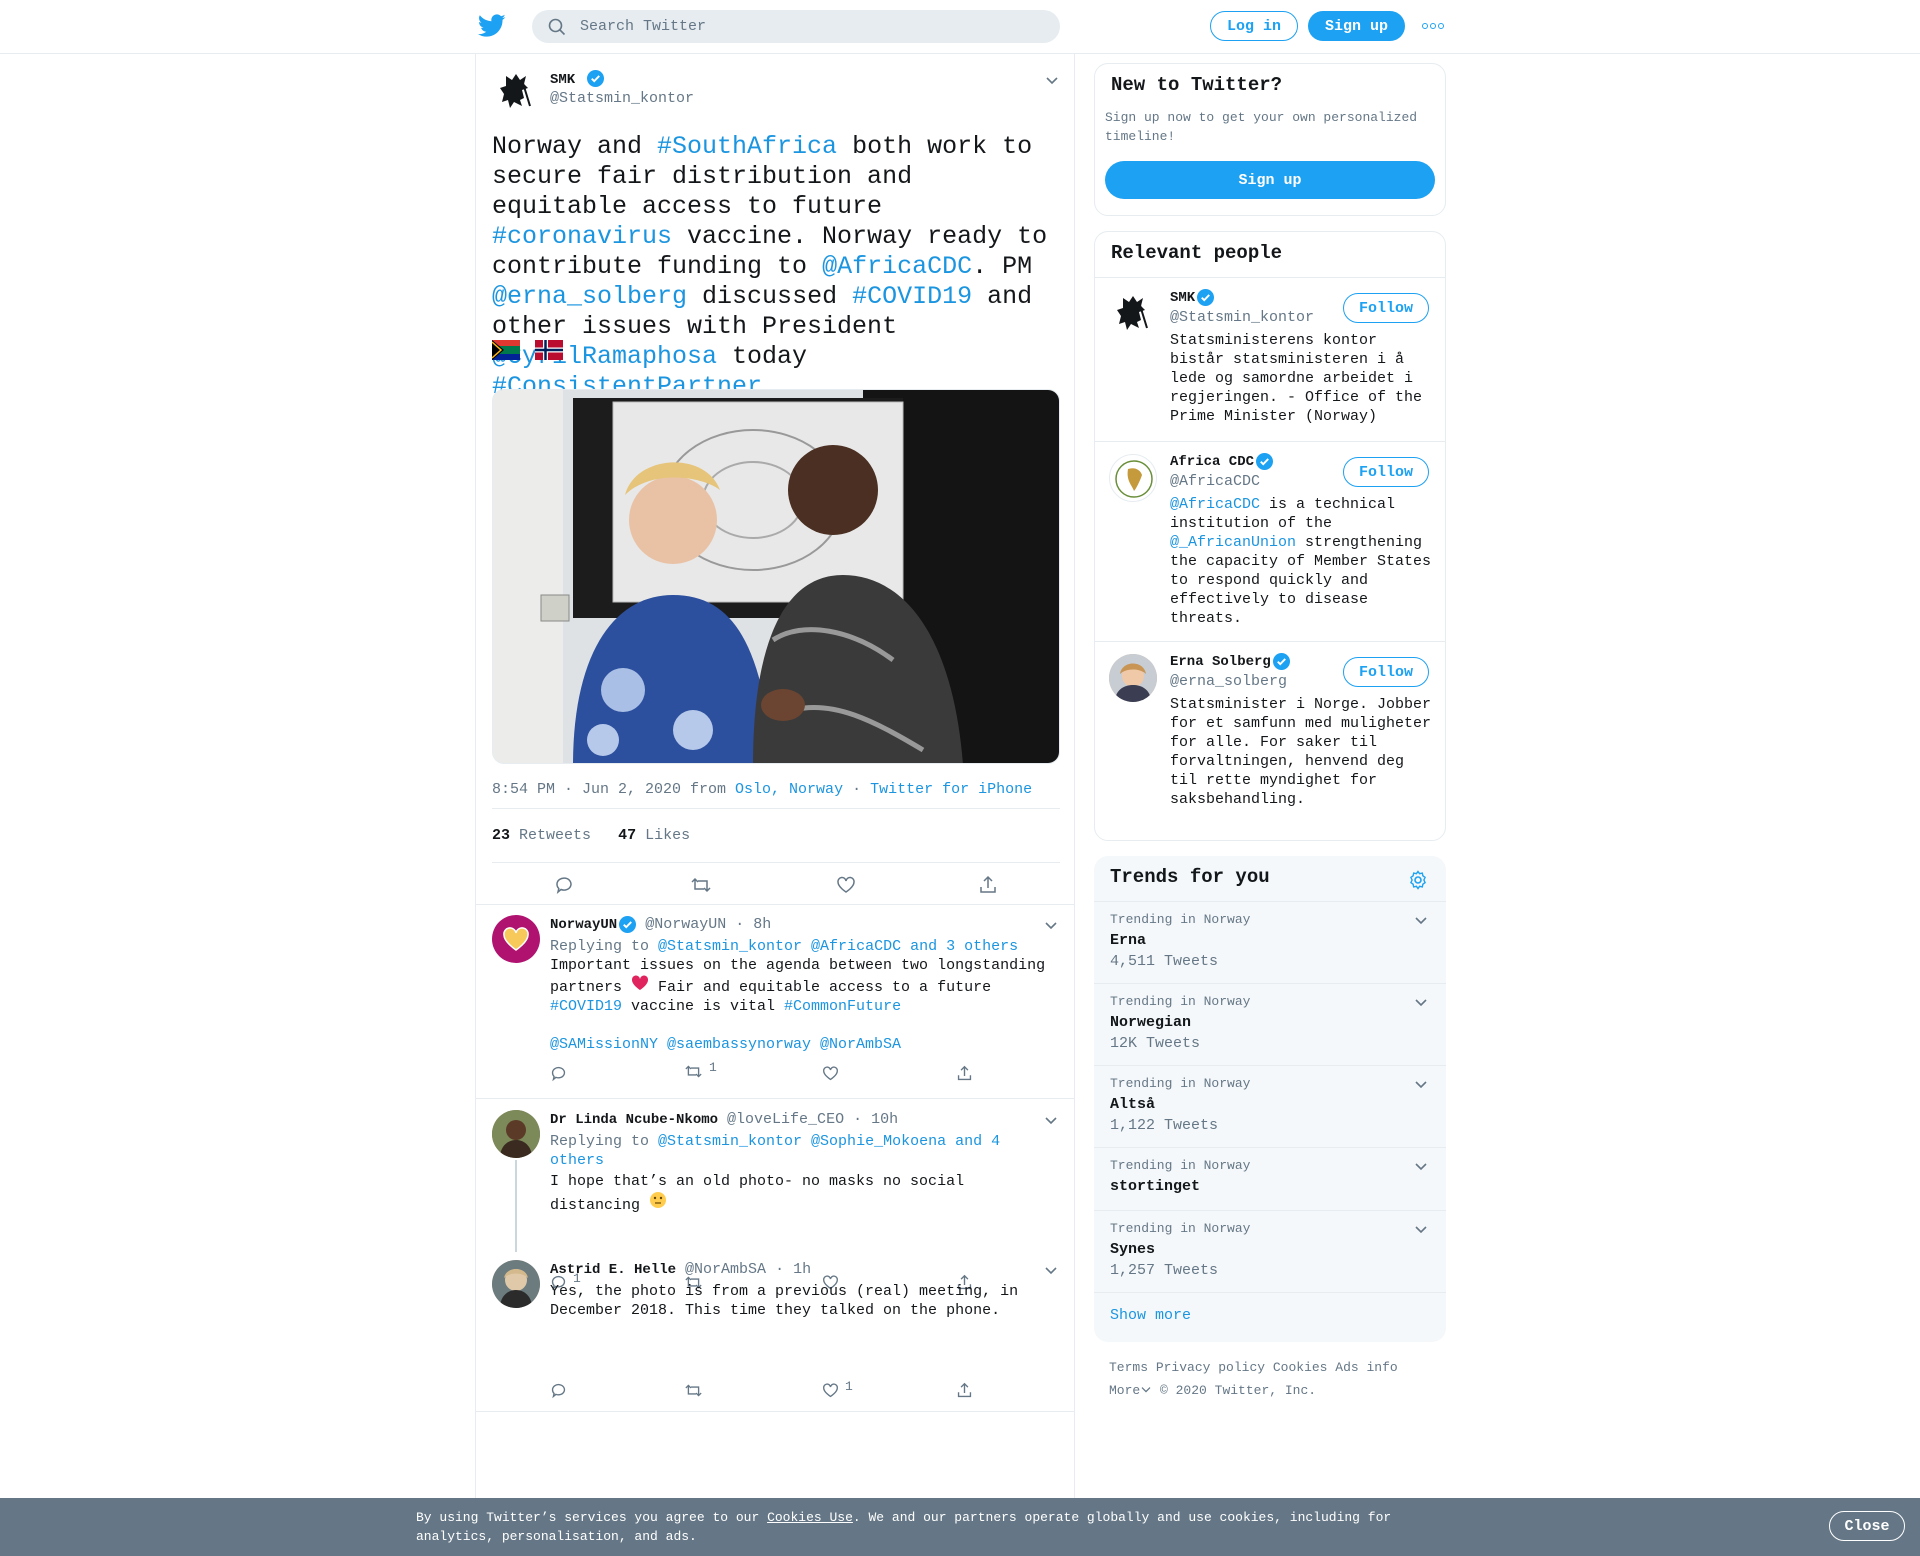 Image resolution: width=1920 pixels, height=1556 pixels. Describe the element at coordinates (575, 146) in the screenshot. I see `tweet-text-segment: Norway and` at that location.